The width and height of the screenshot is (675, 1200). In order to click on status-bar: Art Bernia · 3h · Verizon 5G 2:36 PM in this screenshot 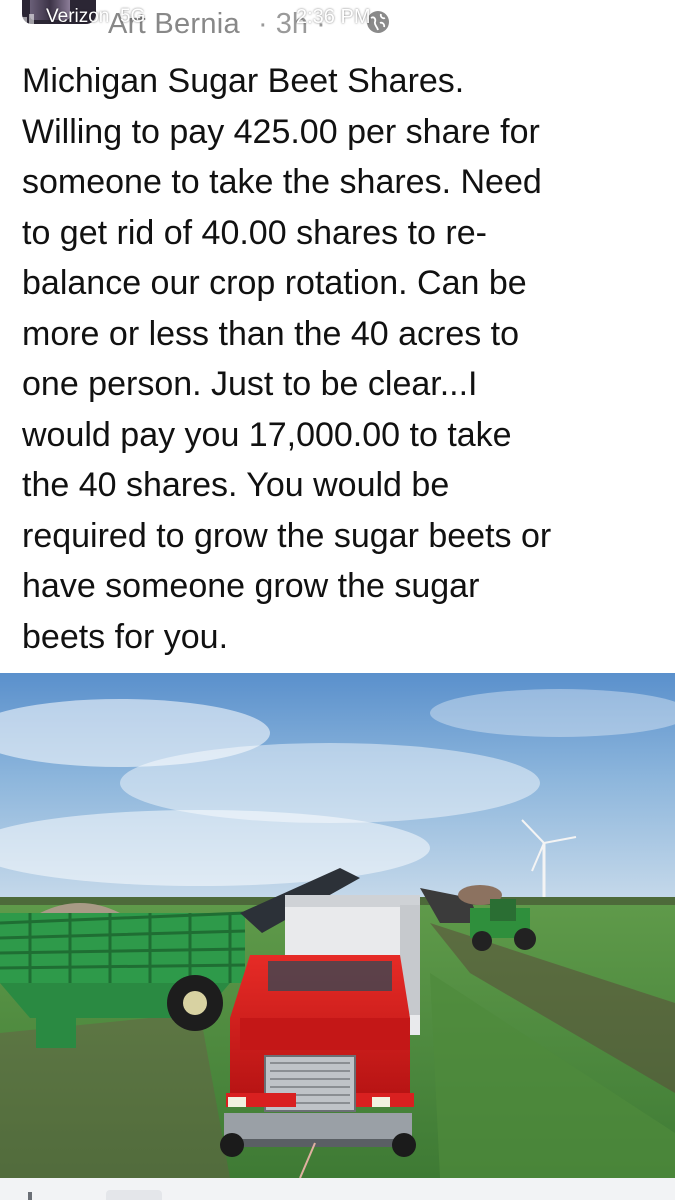, I will do `click(337, 23)`.